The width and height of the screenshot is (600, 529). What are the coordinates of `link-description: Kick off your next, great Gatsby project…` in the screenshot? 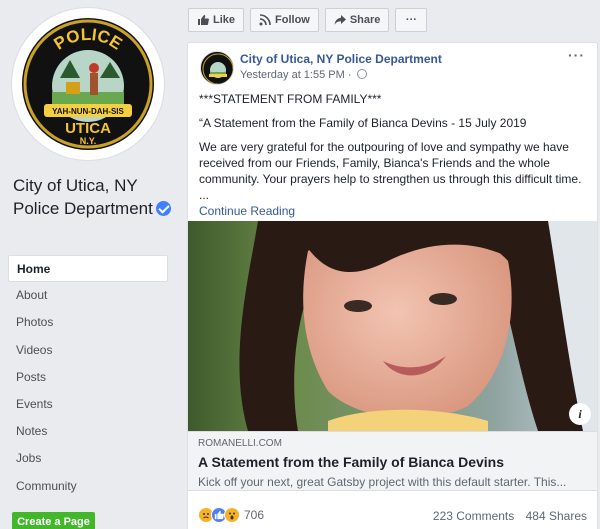 It's located at (382, 482).